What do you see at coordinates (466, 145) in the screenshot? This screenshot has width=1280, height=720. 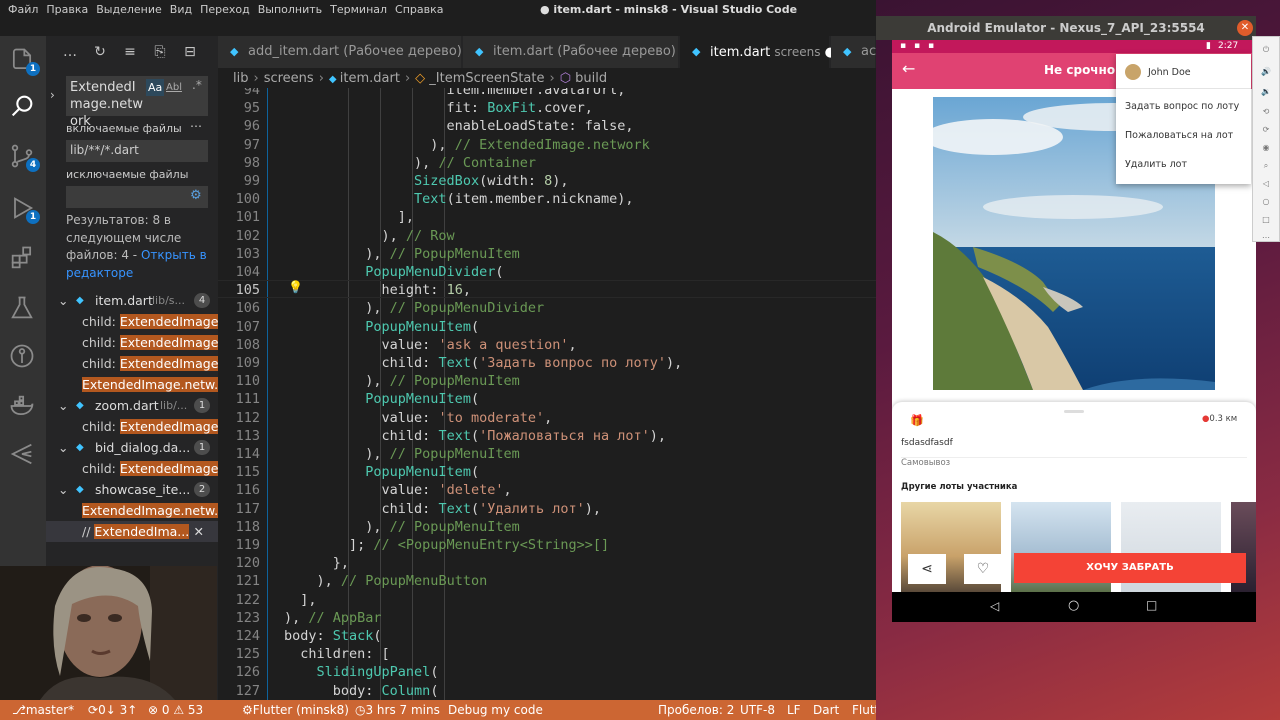 I see `code-line: ), // ExtendedImage.network` at bounding box center [466, 145].